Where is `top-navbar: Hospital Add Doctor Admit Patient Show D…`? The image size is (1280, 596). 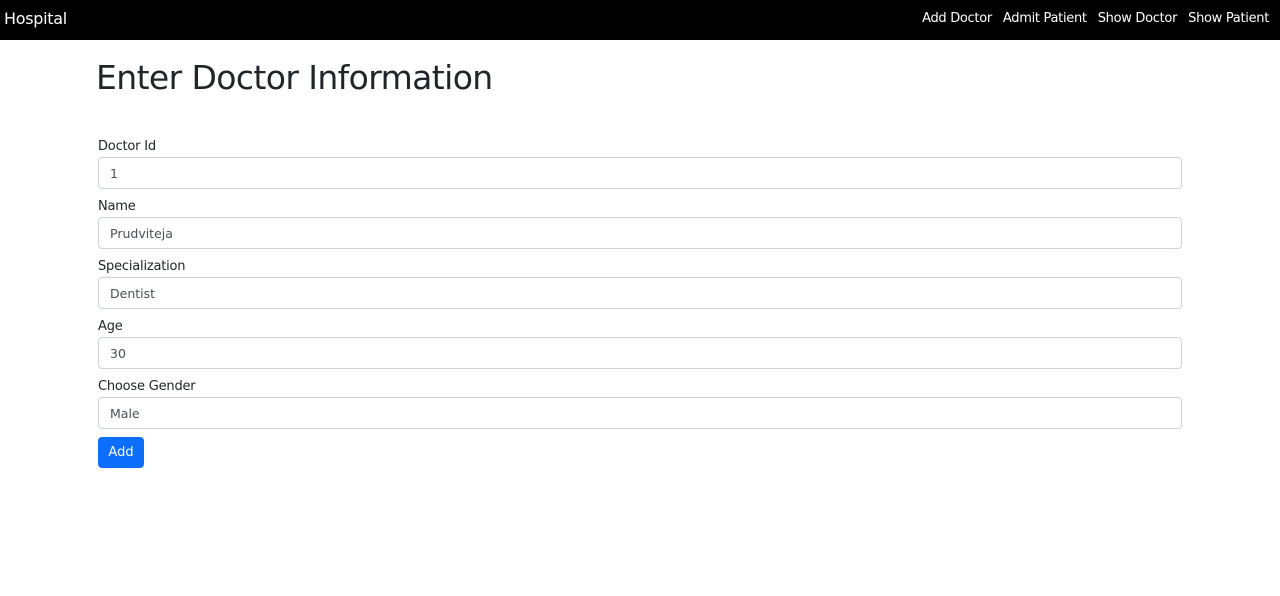
top-navbar: Hospital Add Doctor Admit Patient Show D… is located at coordinates (640, 20).